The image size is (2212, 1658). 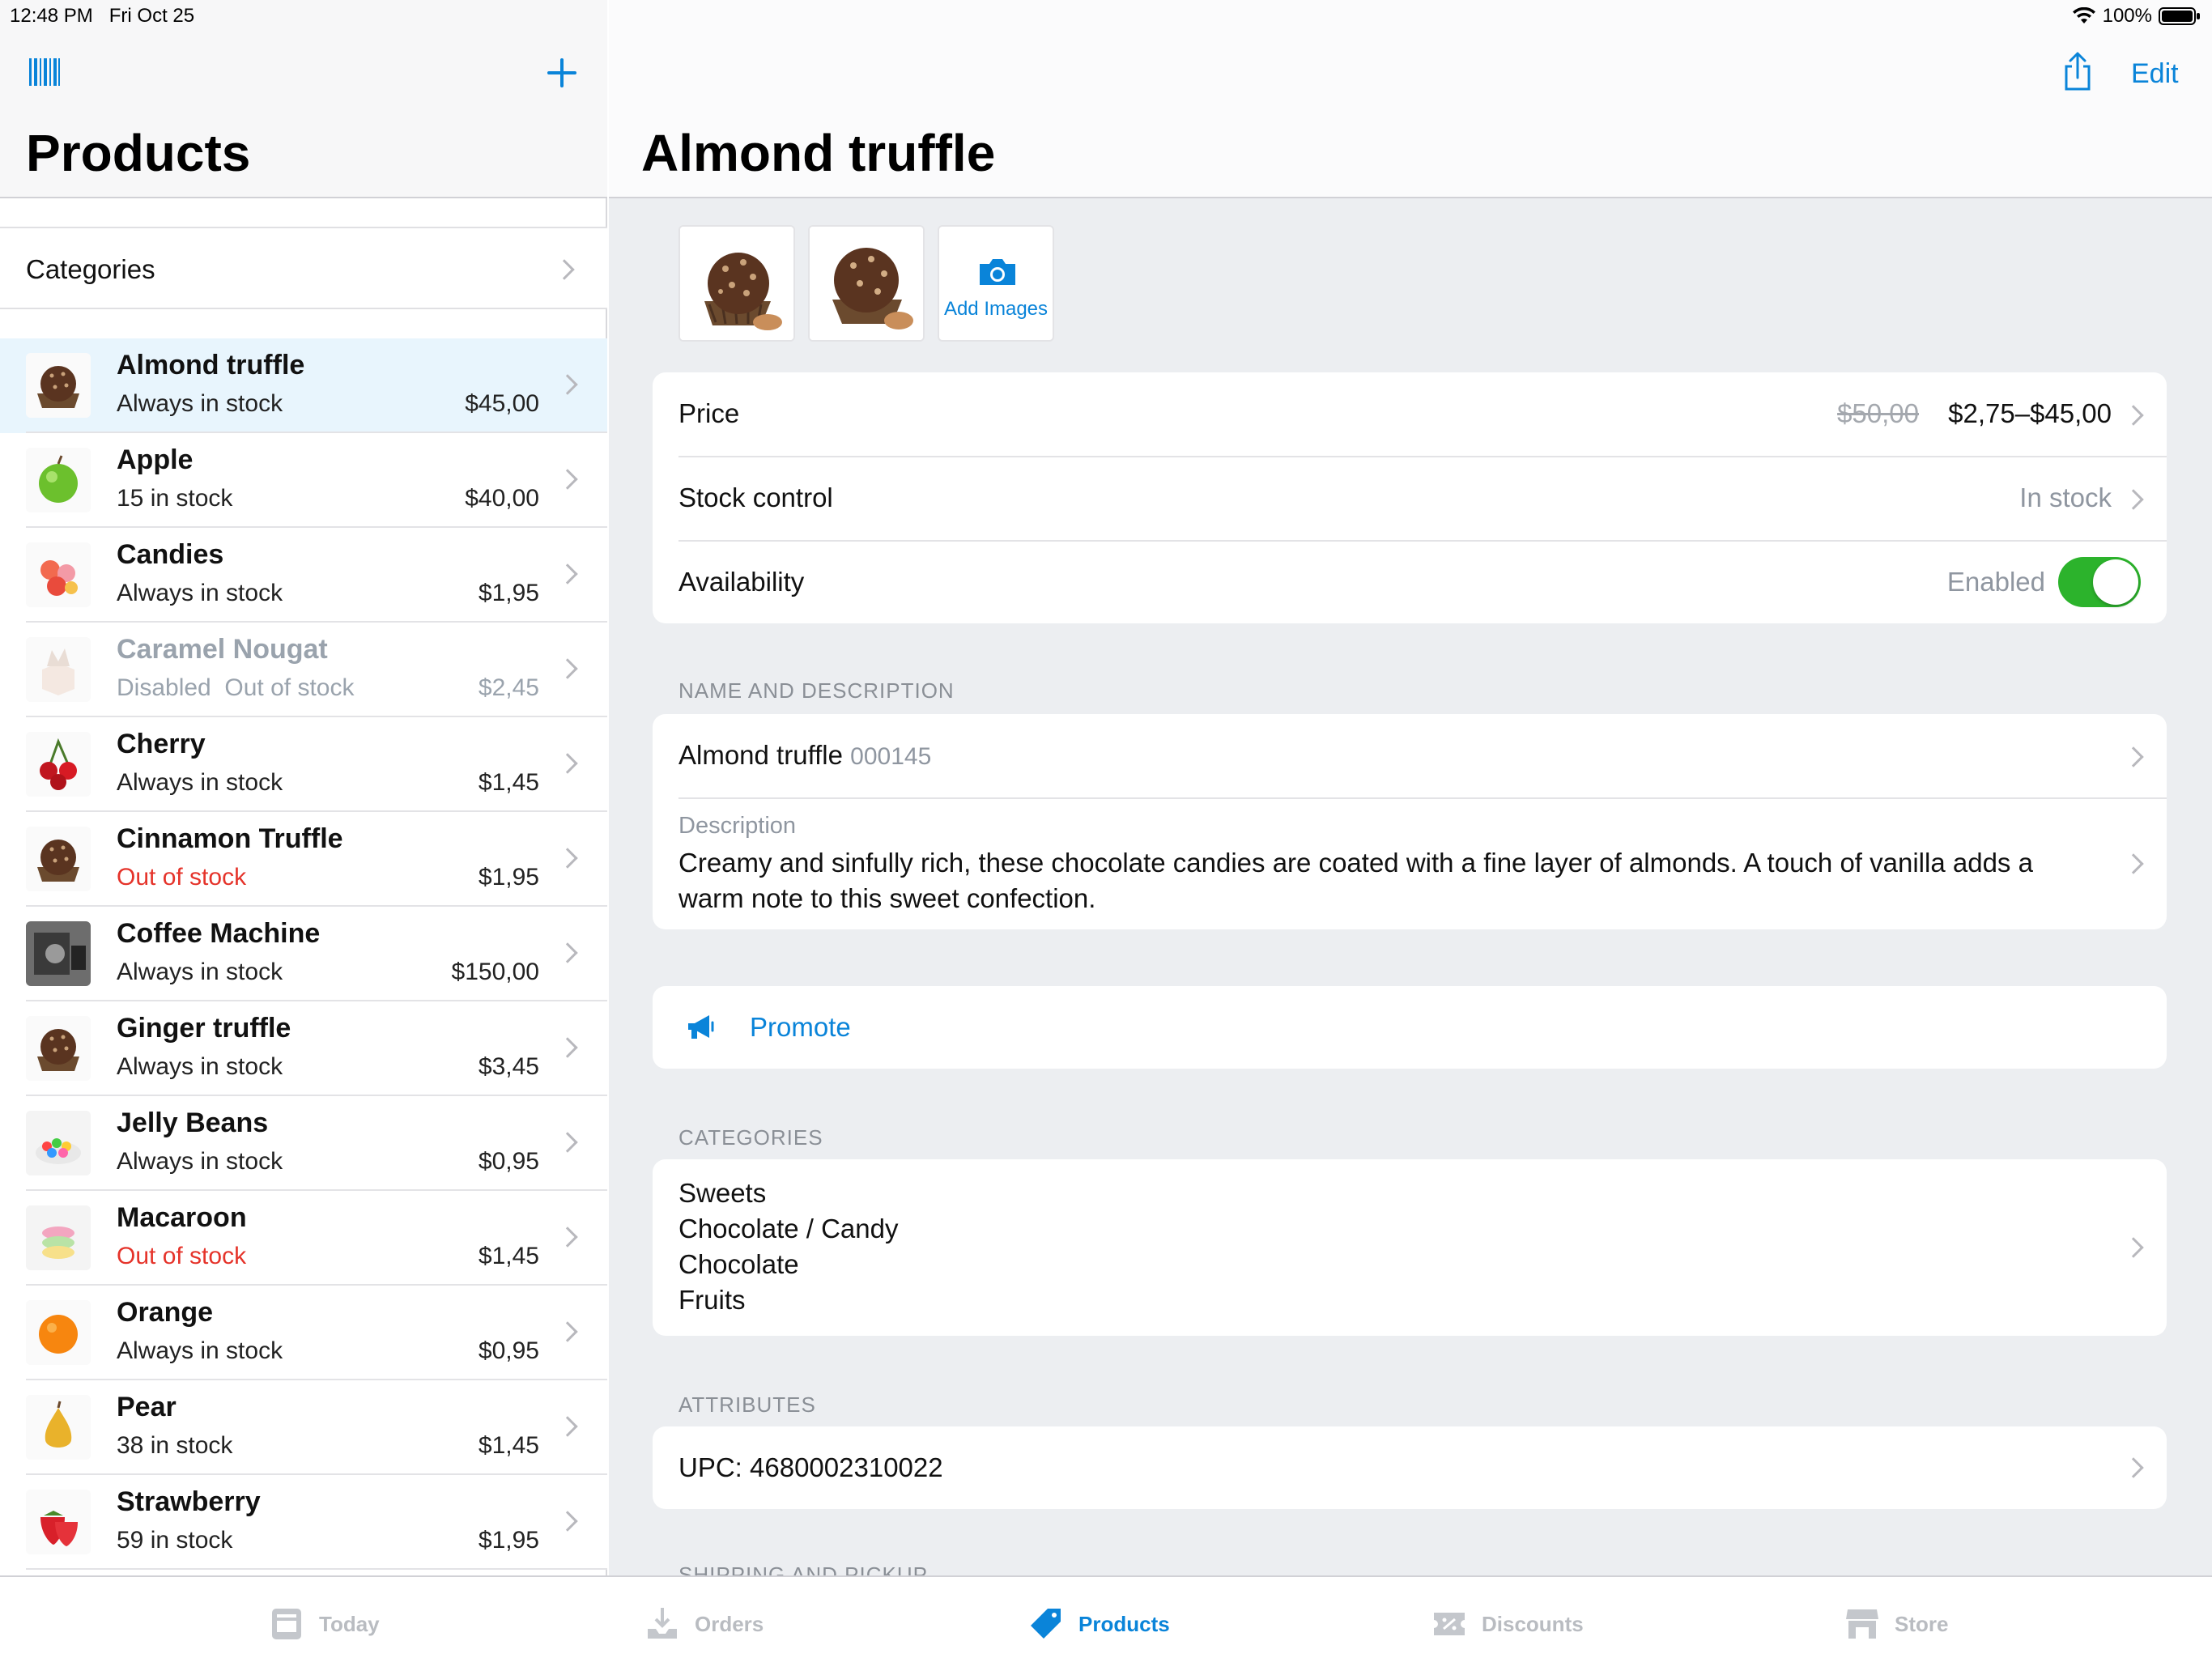 I want to click on product-name: Macaroon, so click(x=182, y=1217).